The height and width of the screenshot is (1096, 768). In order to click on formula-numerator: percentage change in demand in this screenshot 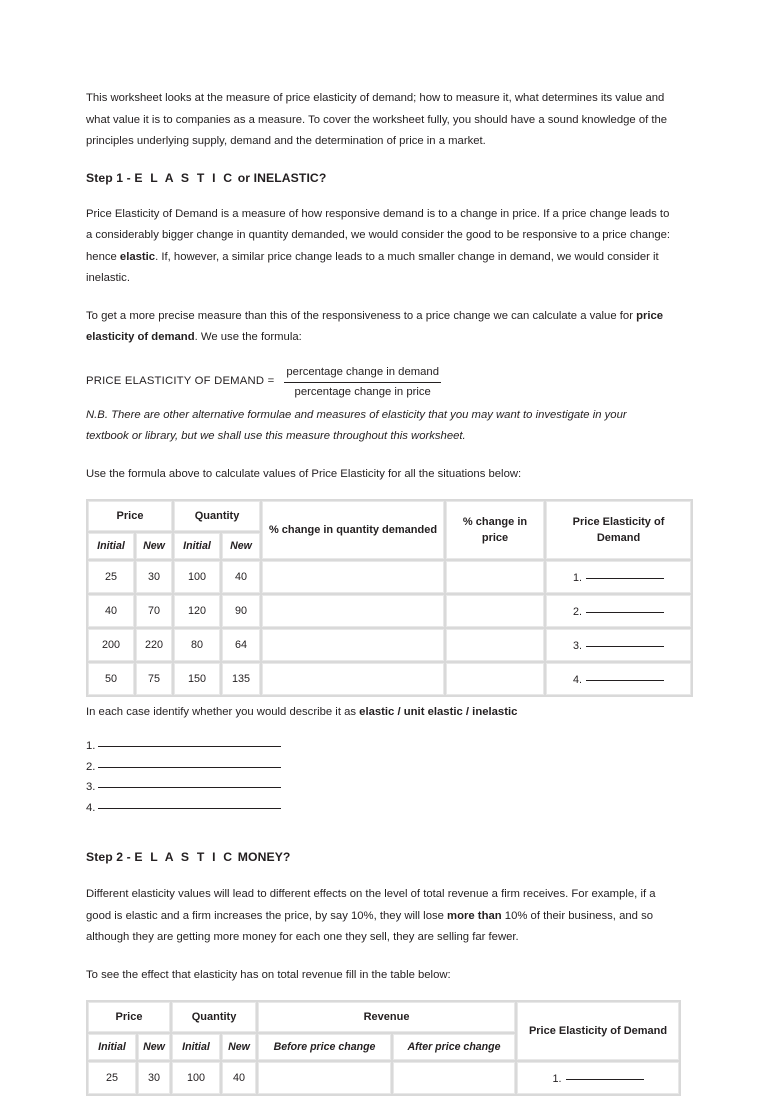, I will do `click(362, 373)`.